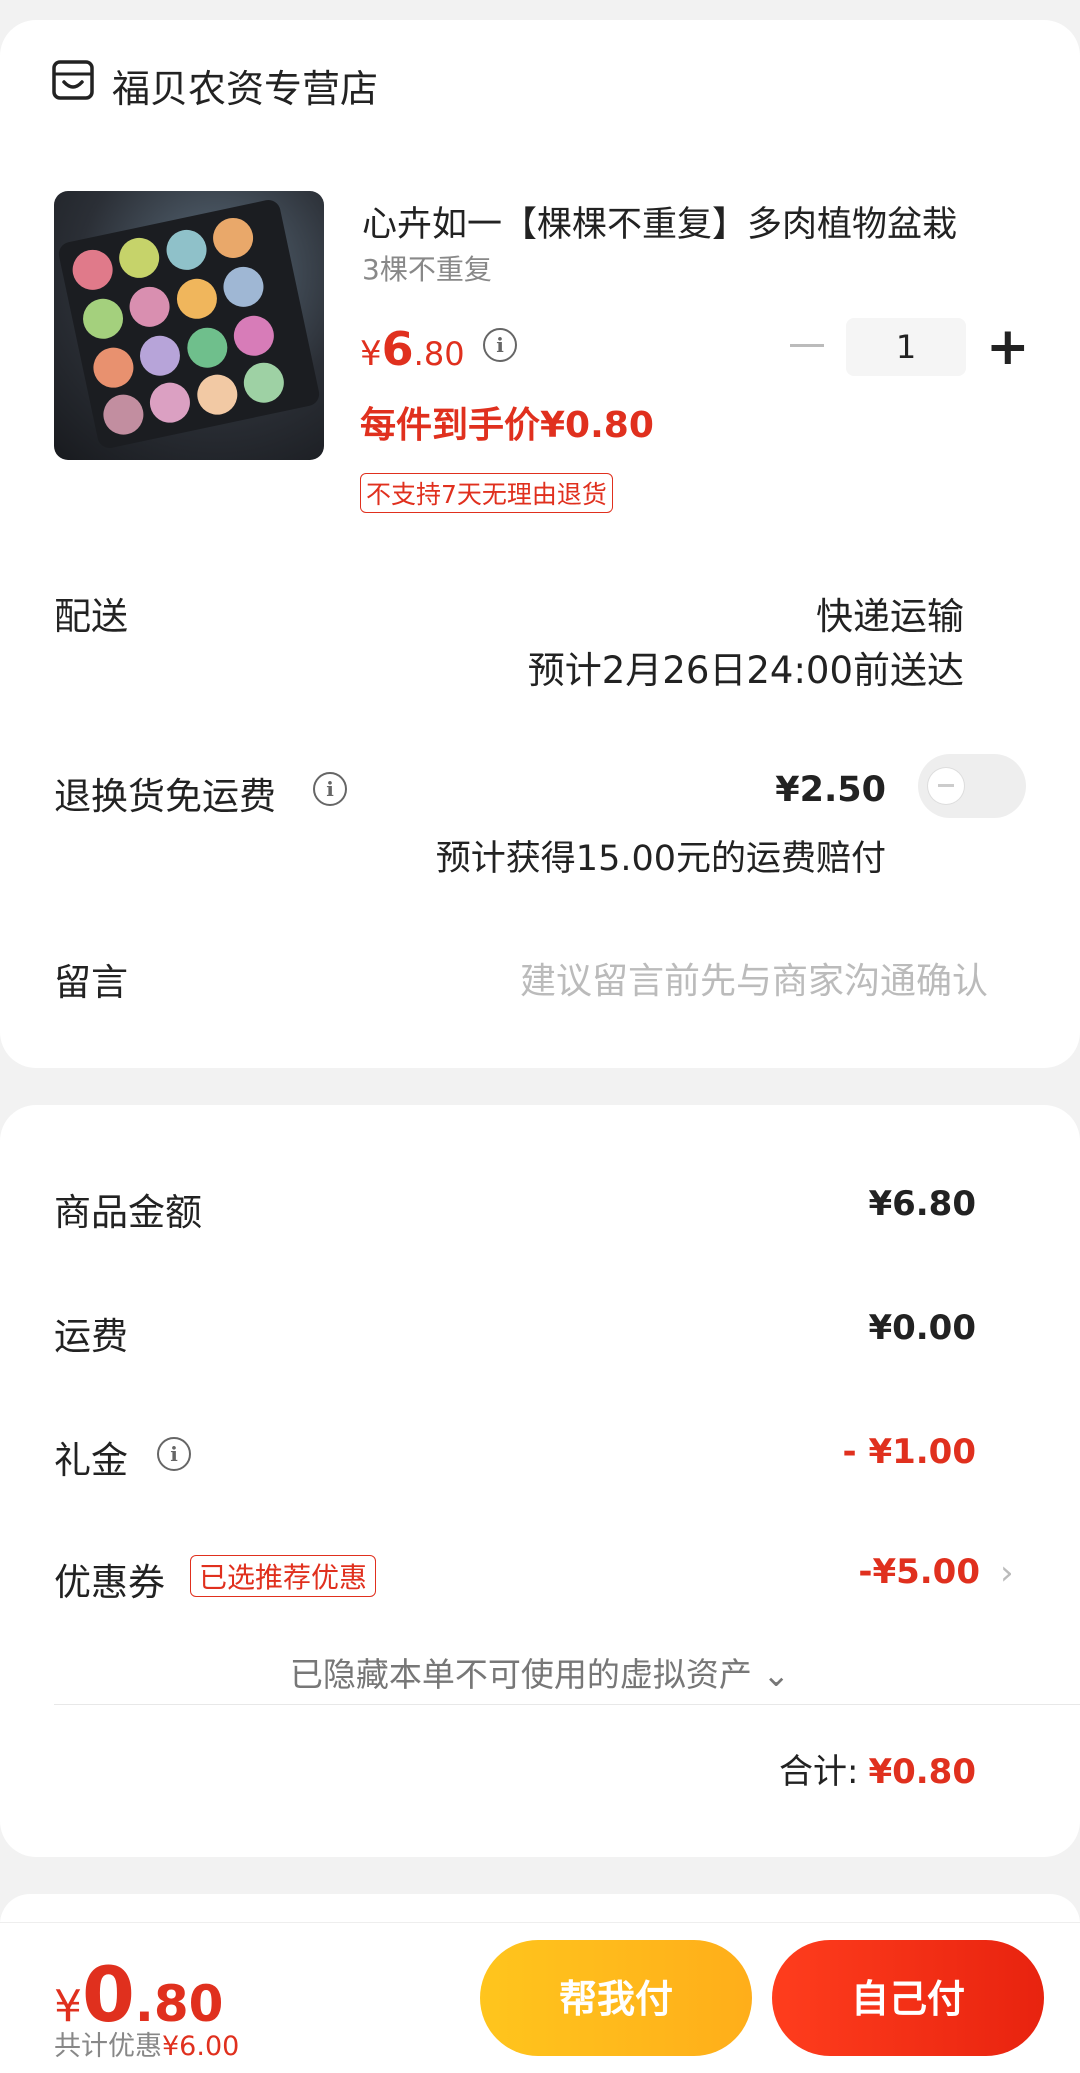 This screenshot has width=1080, height=2073. What do you see at coordinates (890, 613) in the screenshot?
I see `delivery-method: 快递运输` at bounding box center [890, 613].